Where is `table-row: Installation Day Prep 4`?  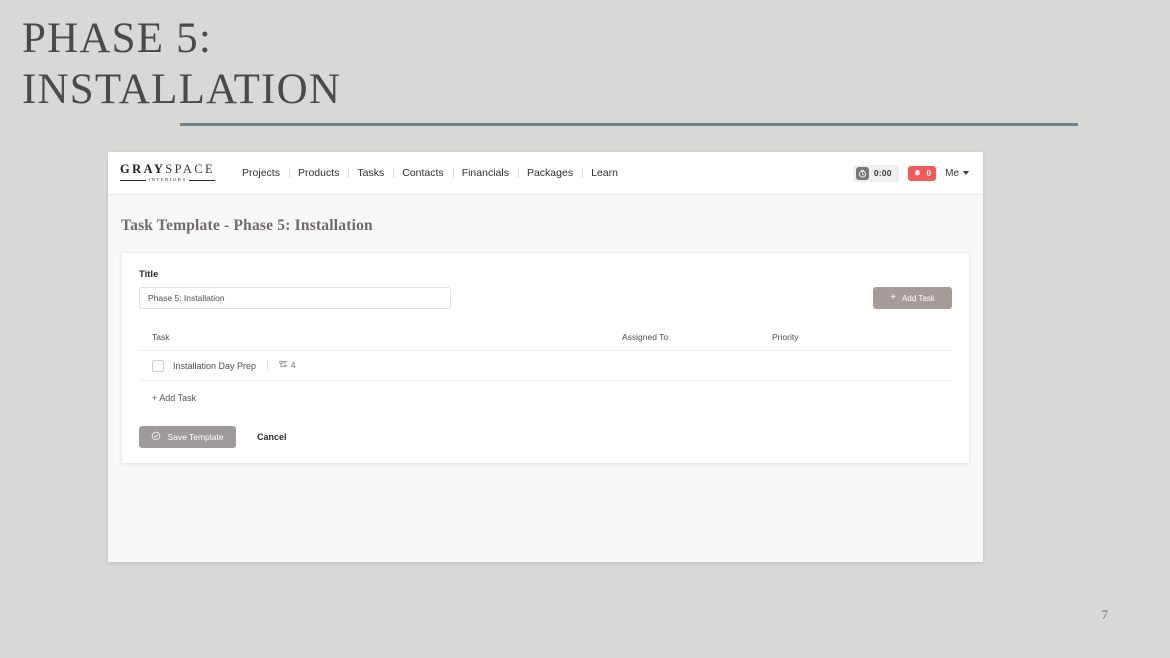
table-row: Installation Day Prep 4 is located at coordinates (545, 366).